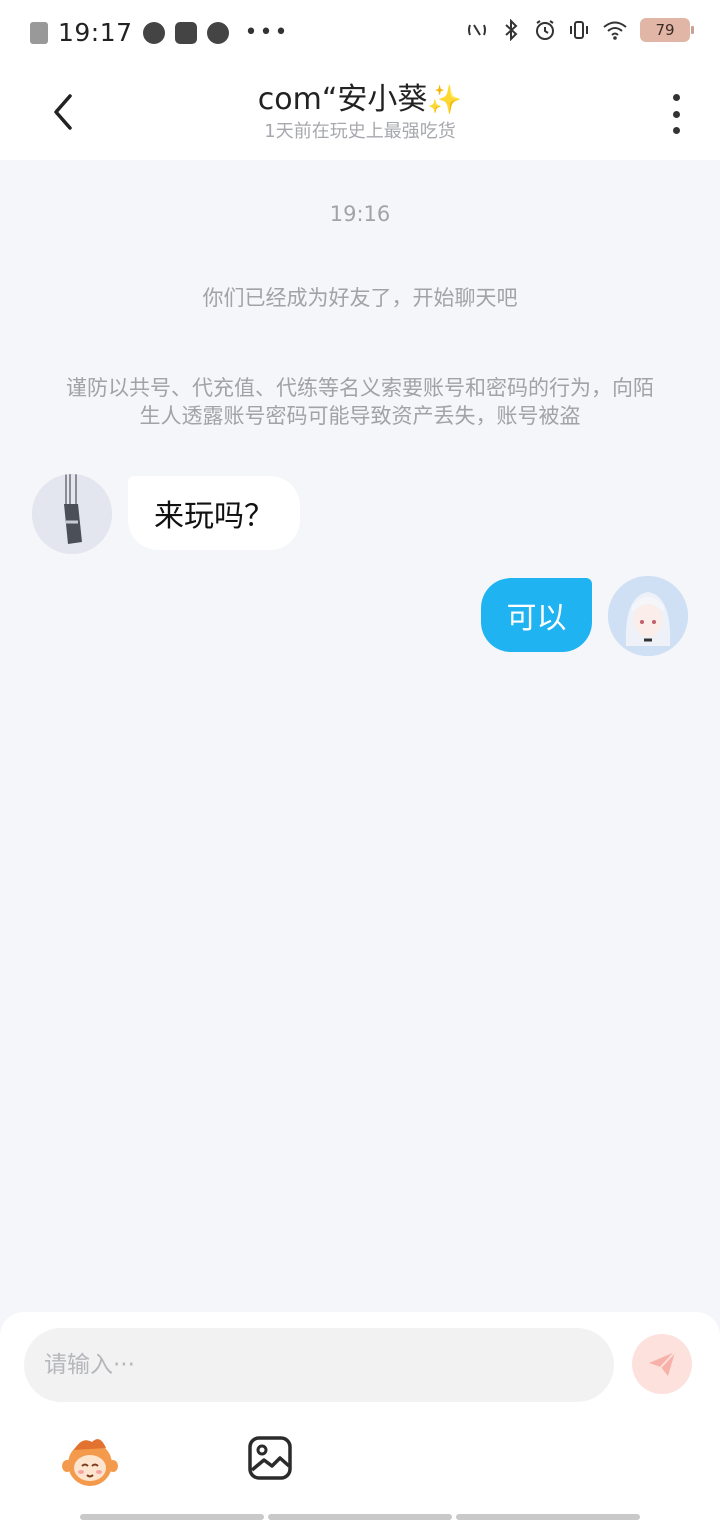  I want to click on more-notifications-icon: •••, so click(267, 32).